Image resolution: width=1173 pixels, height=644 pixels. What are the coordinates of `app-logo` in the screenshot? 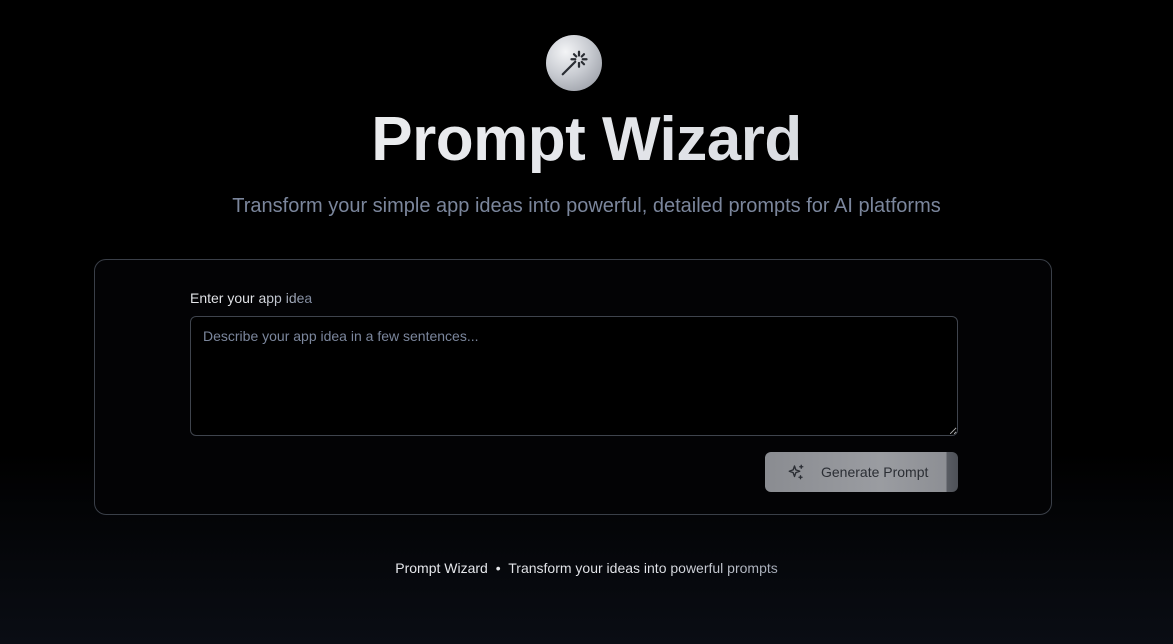 It's located at (574, 63).